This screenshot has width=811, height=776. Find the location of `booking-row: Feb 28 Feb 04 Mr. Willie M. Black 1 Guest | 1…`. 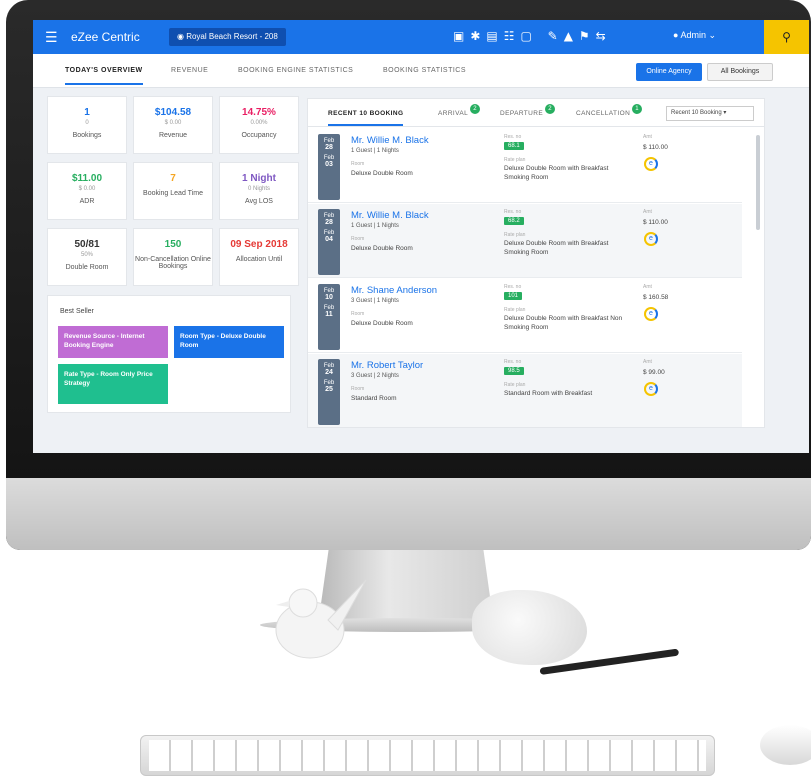

booking-row: Feb 28 Feb 04 Mr. Willie M. Black 1 Guest | 1… is located at coordinates (525, 241).